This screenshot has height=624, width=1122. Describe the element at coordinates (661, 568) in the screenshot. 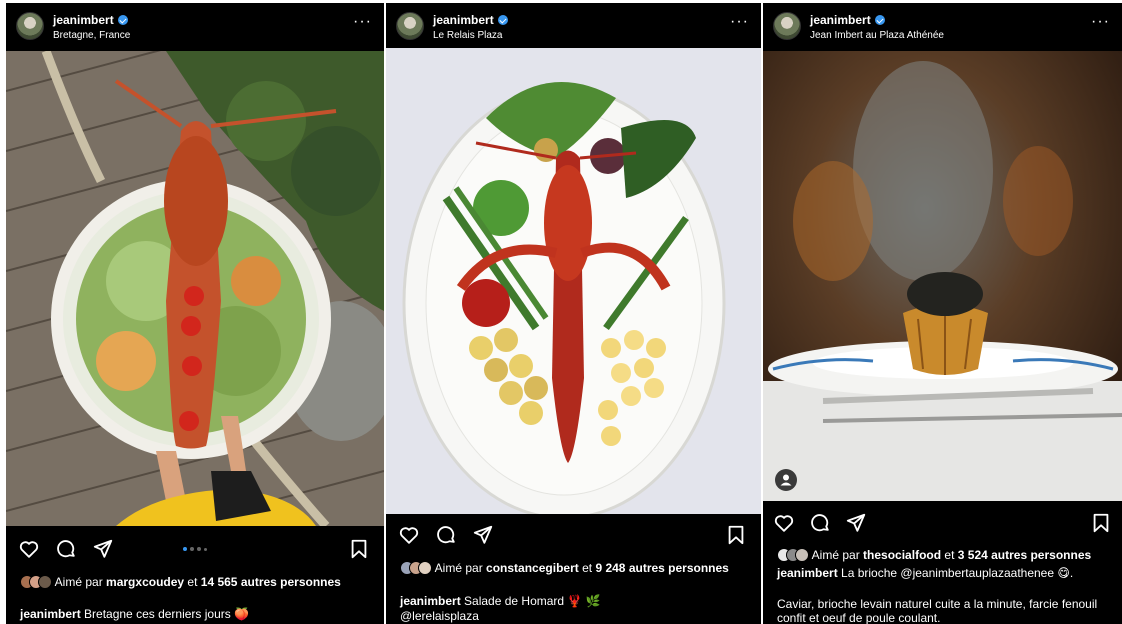

I see `likes-count: 9 248 autres personnes` at that location.